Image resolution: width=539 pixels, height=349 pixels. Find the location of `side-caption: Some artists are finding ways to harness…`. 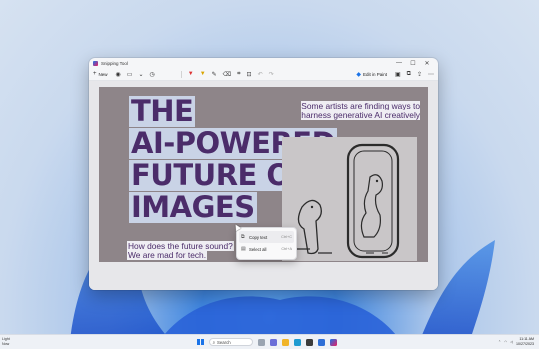

side-caption: Some artists are finding ways to harness… is located at coordinates (355, 110).